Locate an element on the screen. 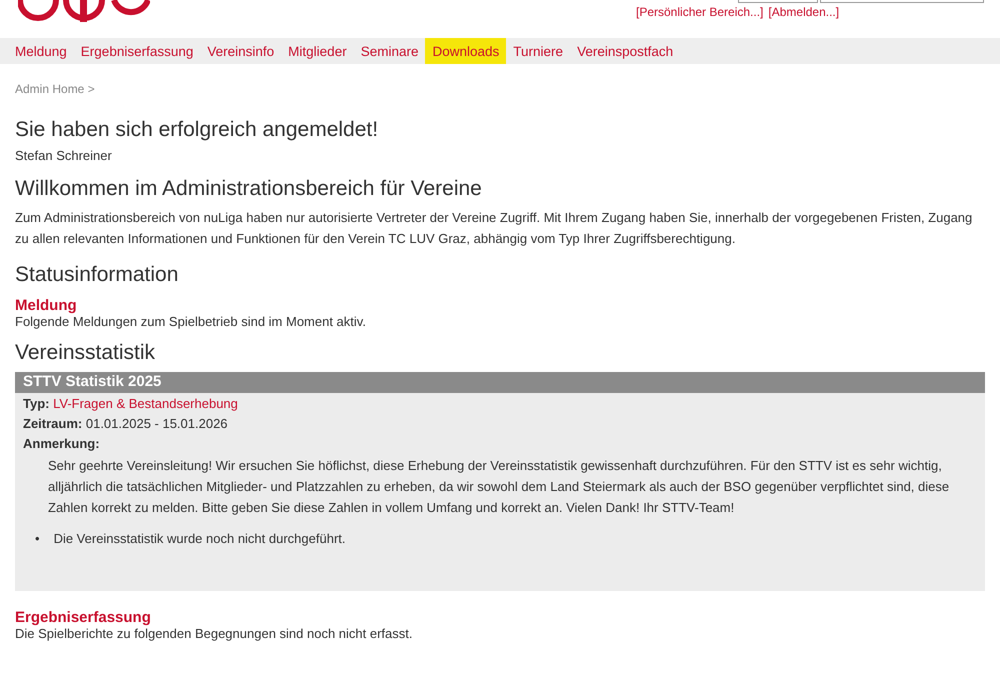 The width and height of the screenshot is (1000, 694). welcome-text: Zum Administrationsbereich von nuLiga haben nur autorisierte Vertreter der Vereine Zugriff. Mit Ihrem Zugang haben Sie, innerhalb der vorgegebenen Fristen, Zugang zu allen relevanten Informationen und Funktionen für den Verein TC LUV Graz, abhängig vom Typ Ihrer Zugriffsberechtigung. is located at coordinates (494, 228).